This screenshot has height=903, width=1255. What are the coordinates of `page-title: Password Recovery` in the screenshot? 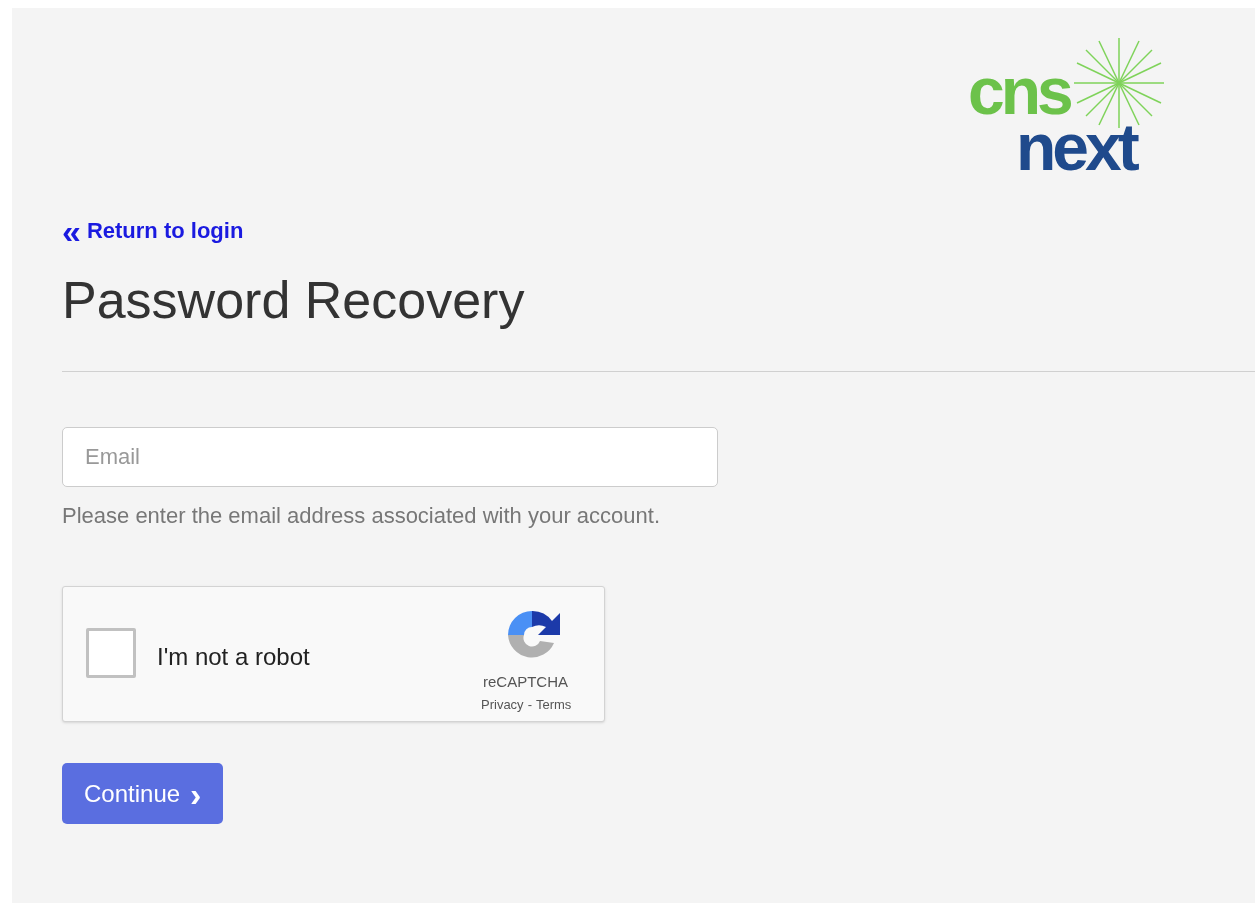 It's located at (293, 300).